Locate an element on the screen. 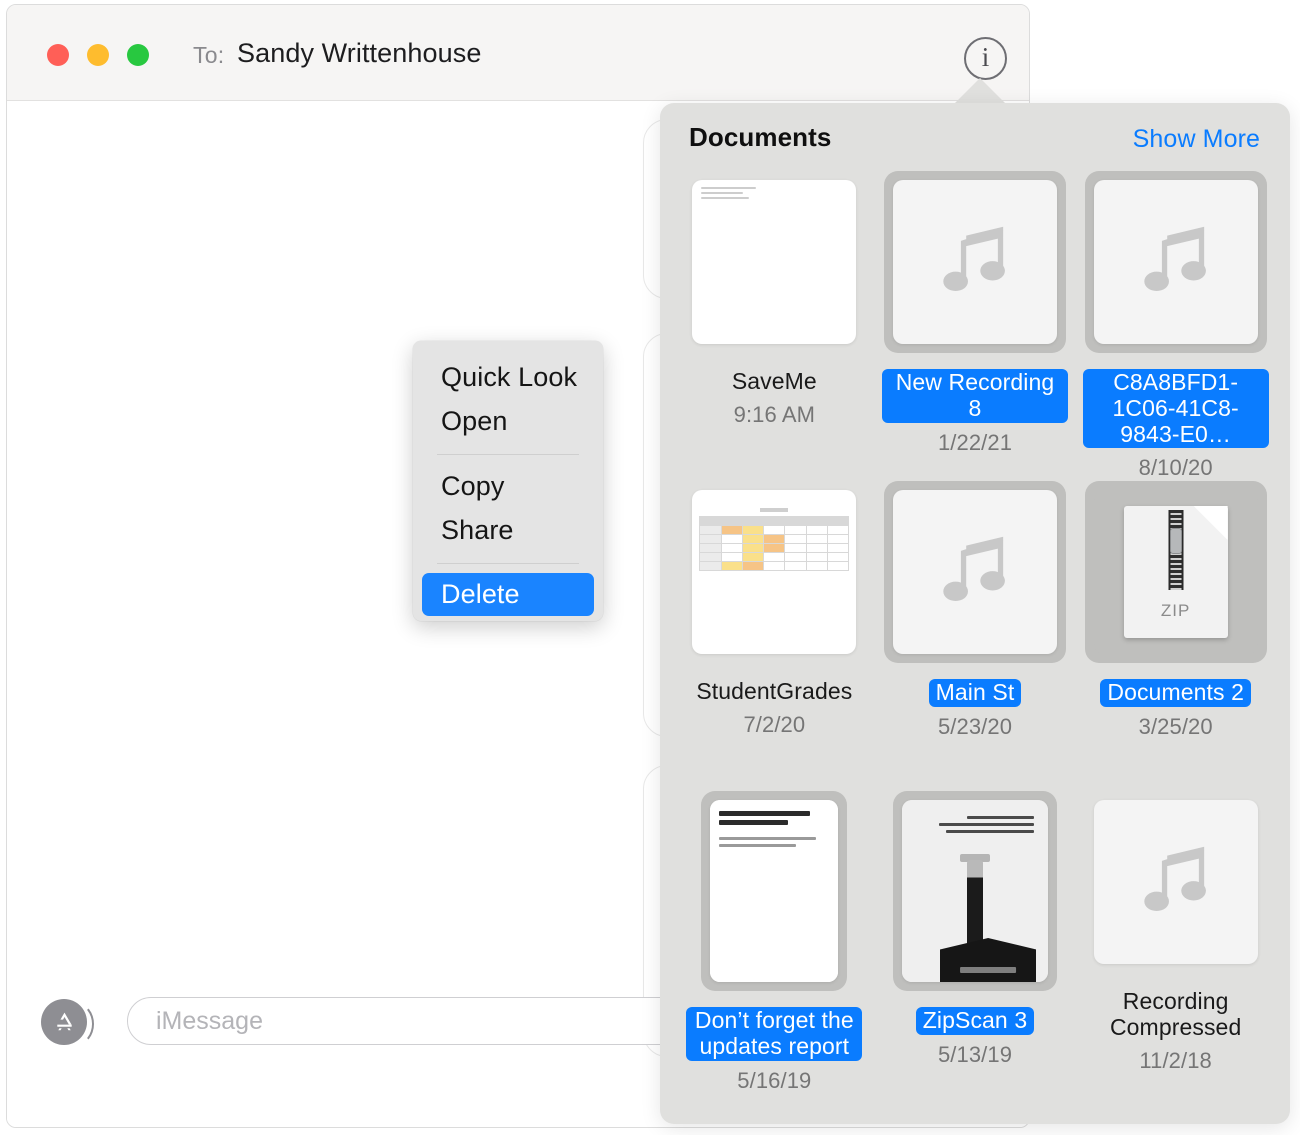 This screenshot has height=1135, width=1300. document-item: C8A8BFD1-1C06-41C8-9843-E0… 8/10/20 is located at coordinates (1175, 326).